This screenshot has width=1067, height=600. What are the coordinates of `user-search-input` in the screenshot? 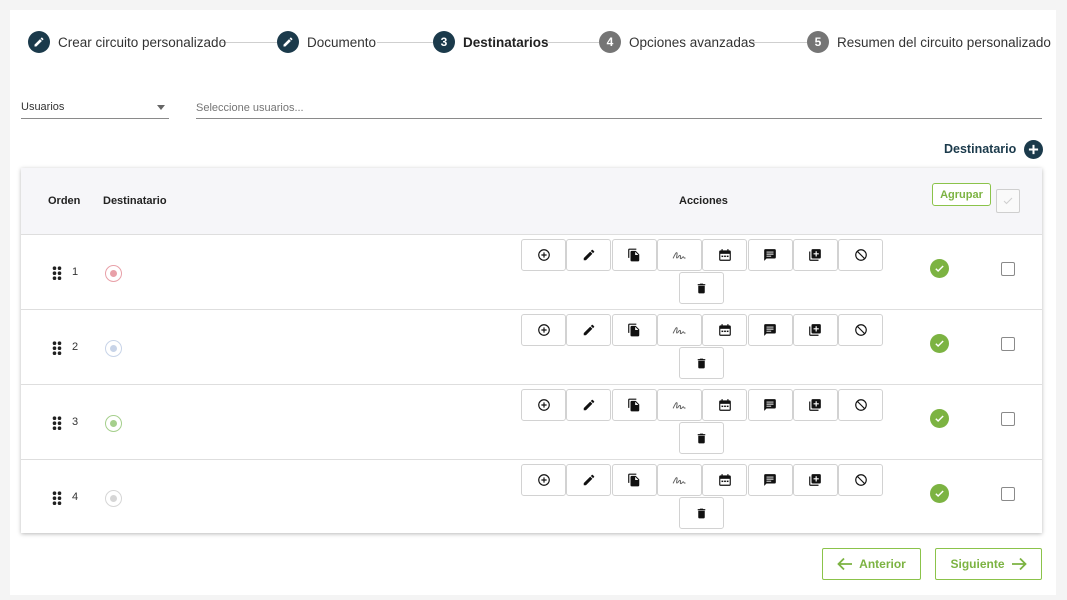 It's located at (619, 108).